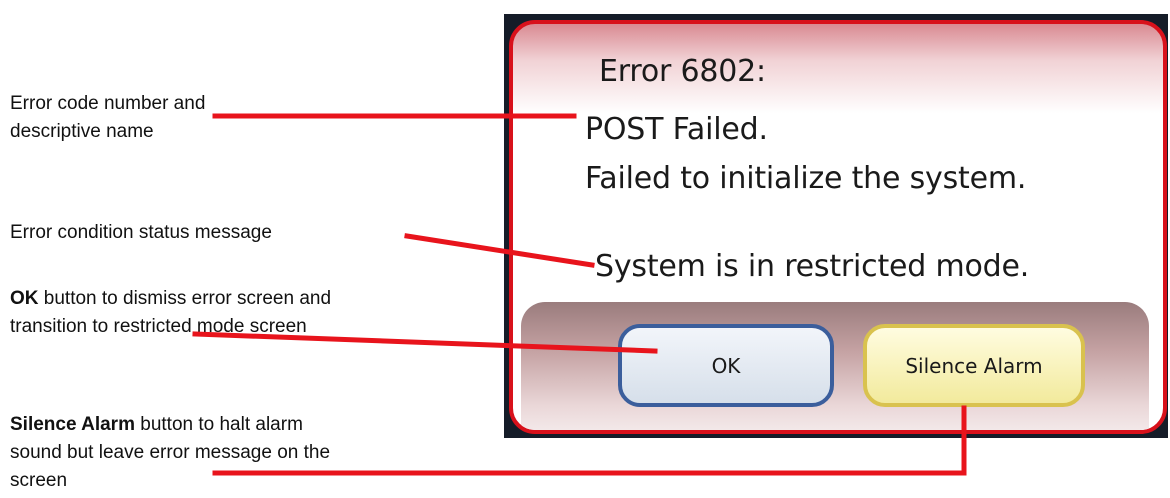  I want to click on ok-button: OK, so click(726, 365).